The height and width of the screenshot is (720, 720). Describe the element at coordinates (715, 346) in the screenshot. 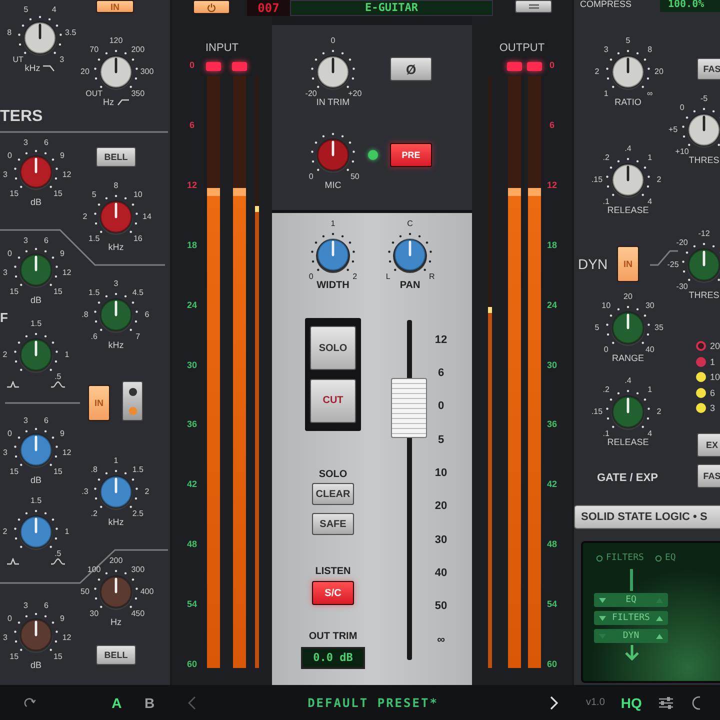

I see `gate-led-label: 20` at that location.